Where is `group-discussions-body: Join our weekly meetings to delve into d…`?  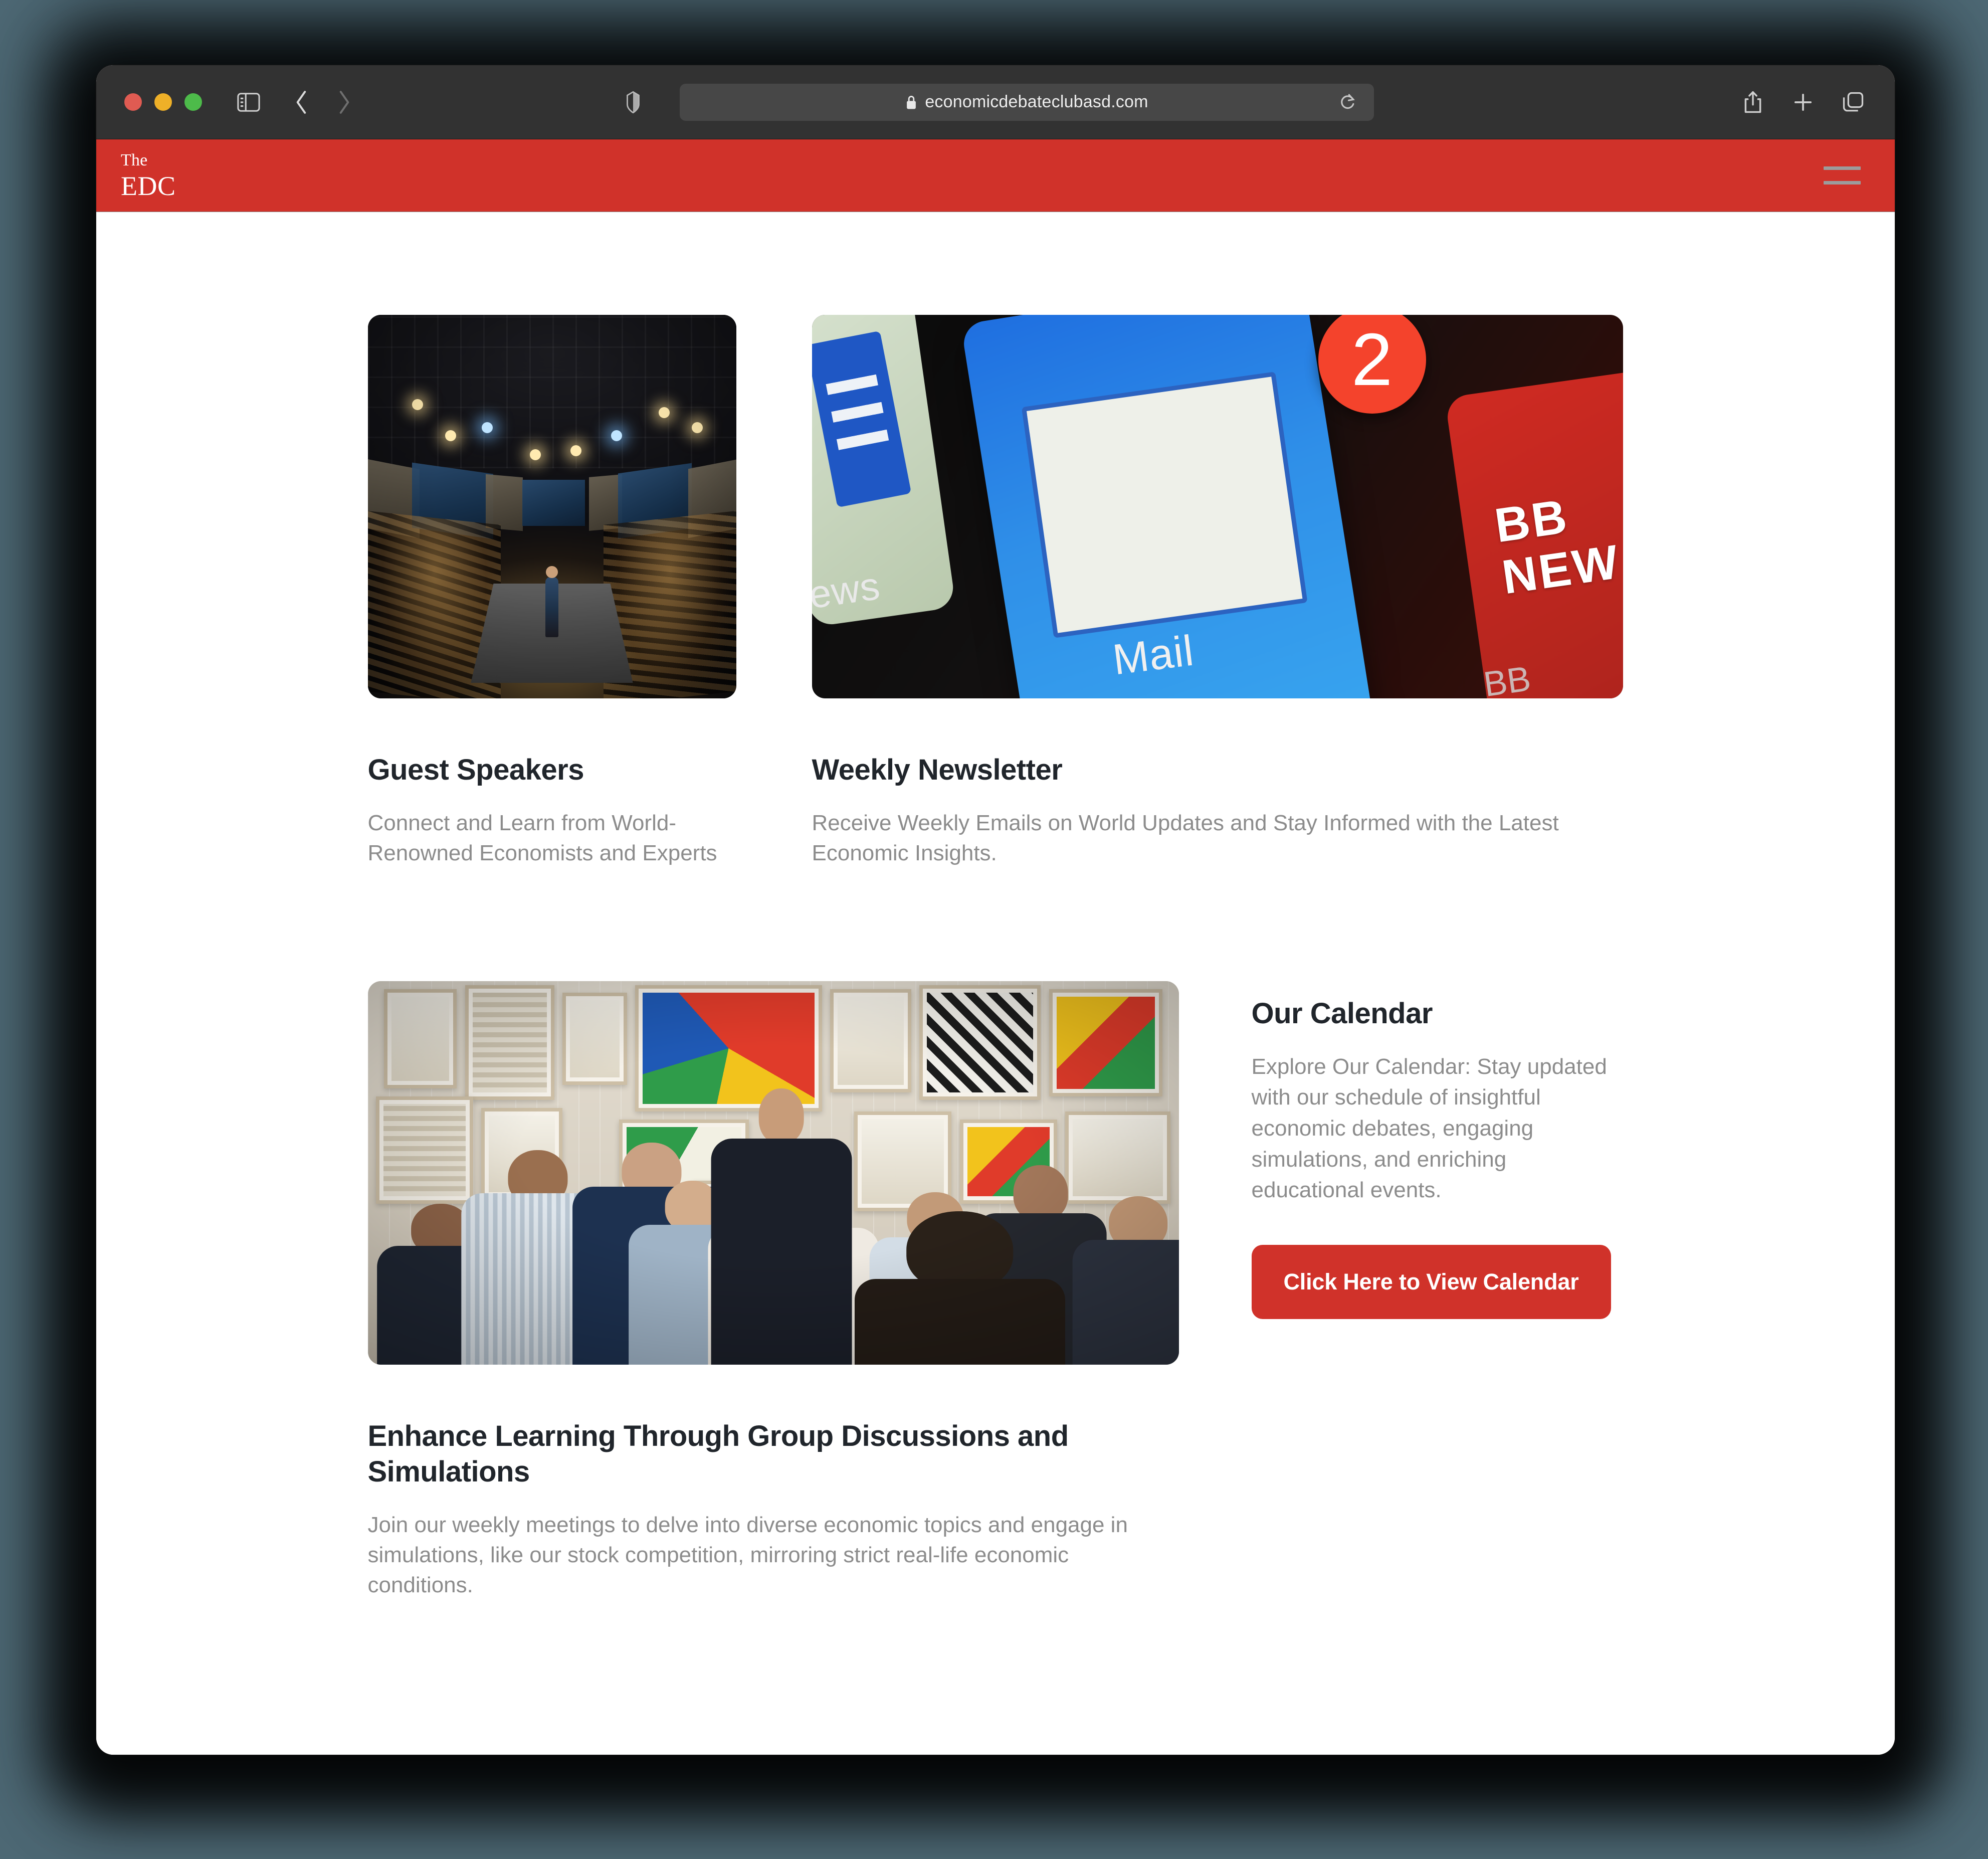
group-discussions-body: Join our weekly meetings to delve into d… is located at coordinates (747, 1555).